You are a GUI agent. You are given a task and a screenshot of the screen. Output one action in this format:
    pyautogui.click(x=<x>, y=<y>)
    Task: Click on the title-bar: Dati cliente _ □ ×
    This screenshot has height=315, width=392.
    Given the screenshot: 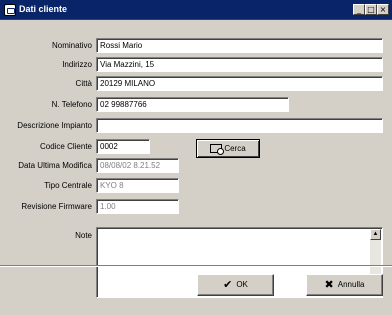 What is the action you would take?
    pyautogui.click(x=196, y=10)
    